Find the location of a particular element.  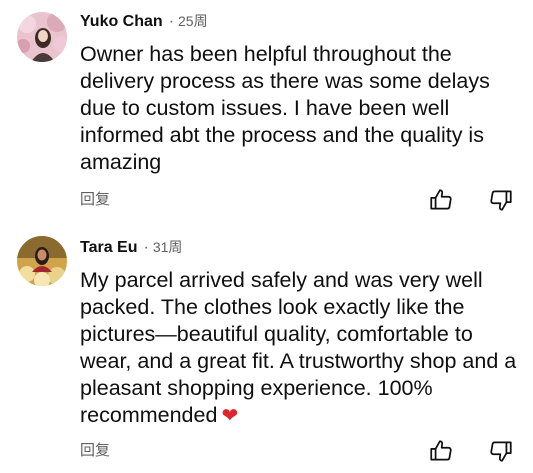

heart-emoji-icon: ❤ is located at coordinates (230, 416).